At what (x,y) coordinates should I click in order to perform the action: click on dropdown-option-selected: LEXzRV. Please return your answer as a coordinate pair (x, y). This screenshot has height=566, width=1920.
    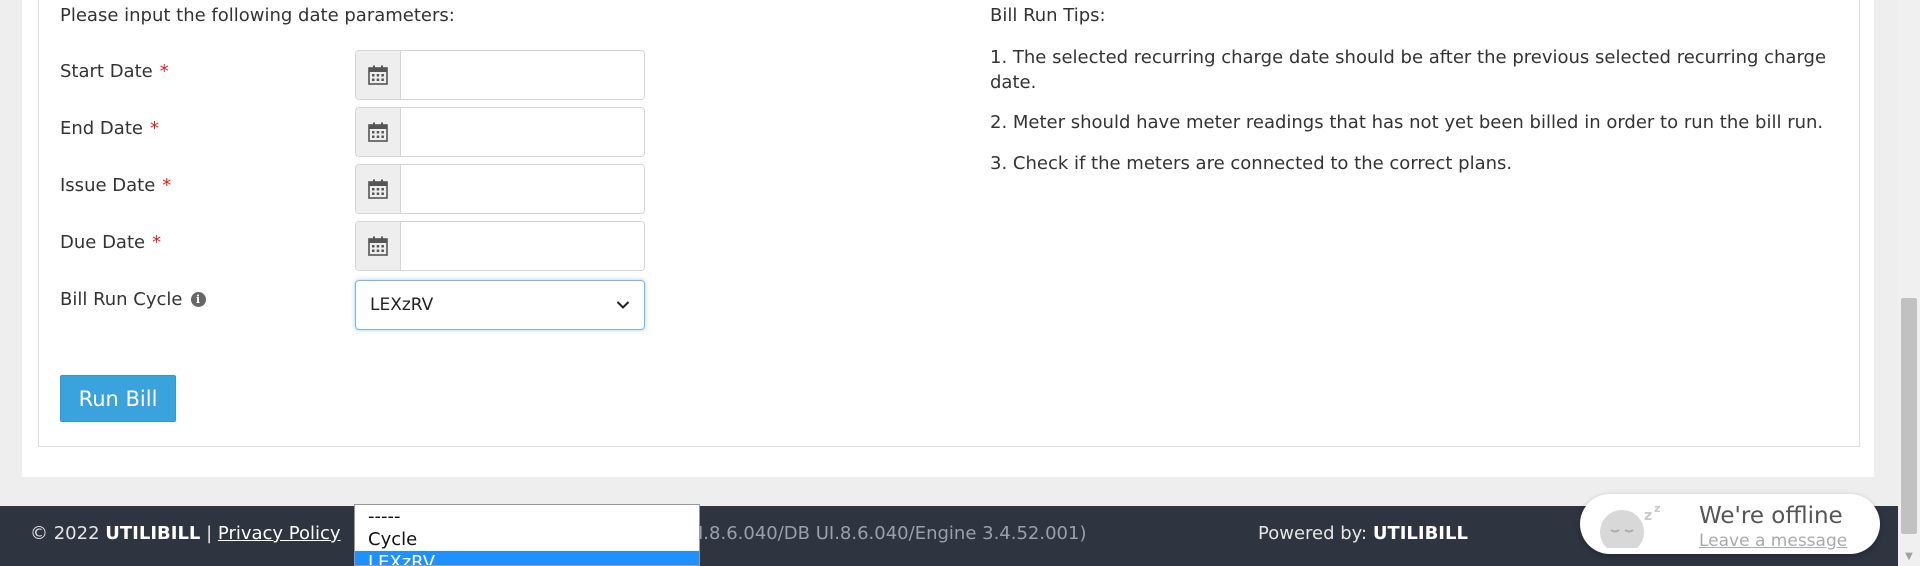
    Looking at the image, I should click on (527, 558).